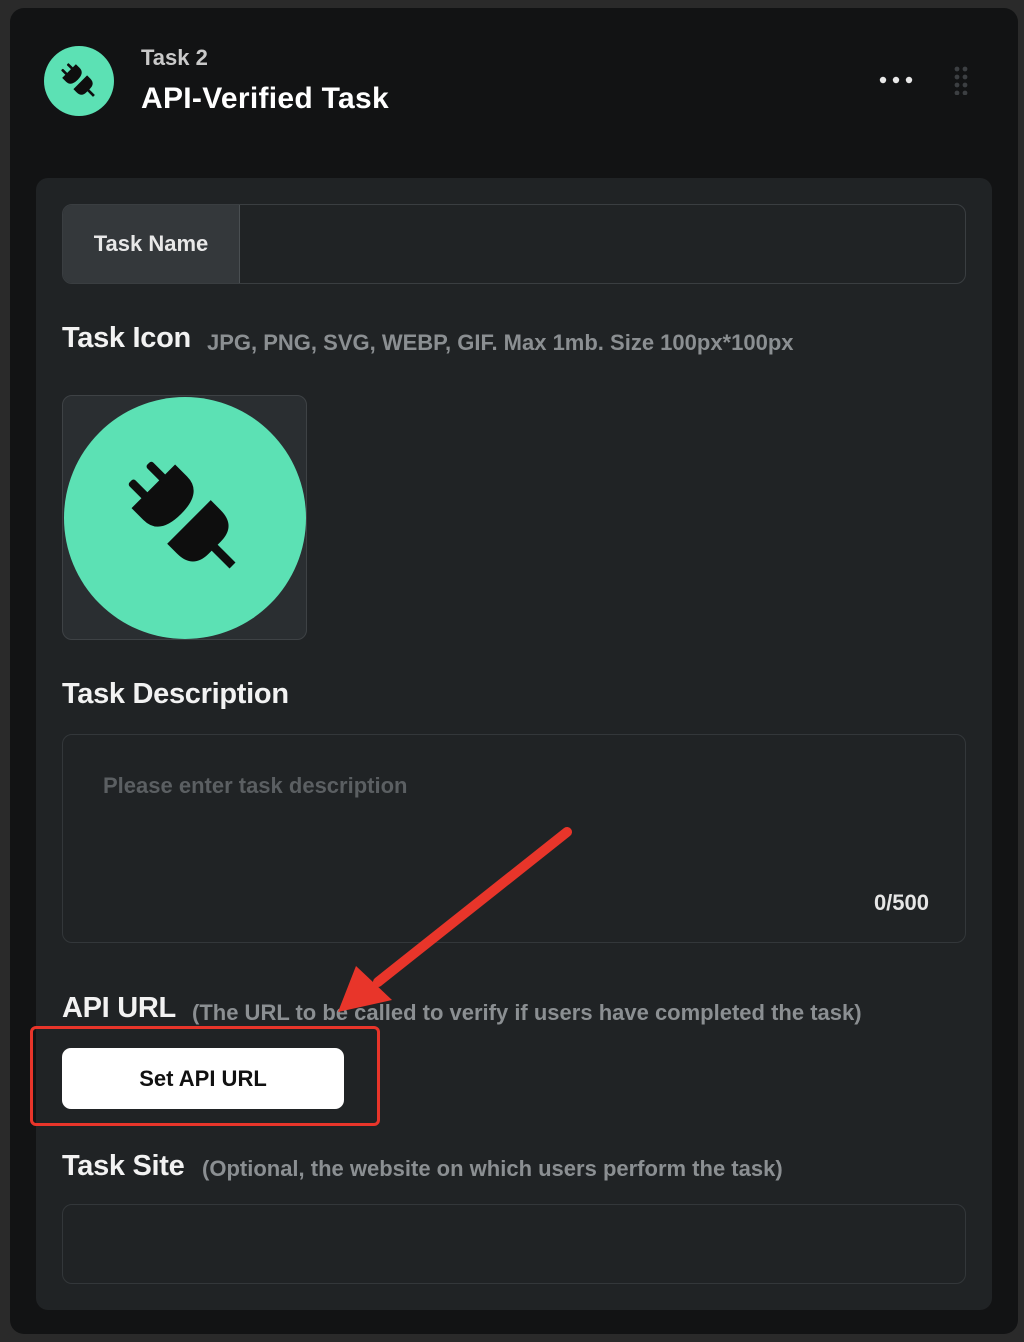  I want to click on task-avatar, so click(79, 81).